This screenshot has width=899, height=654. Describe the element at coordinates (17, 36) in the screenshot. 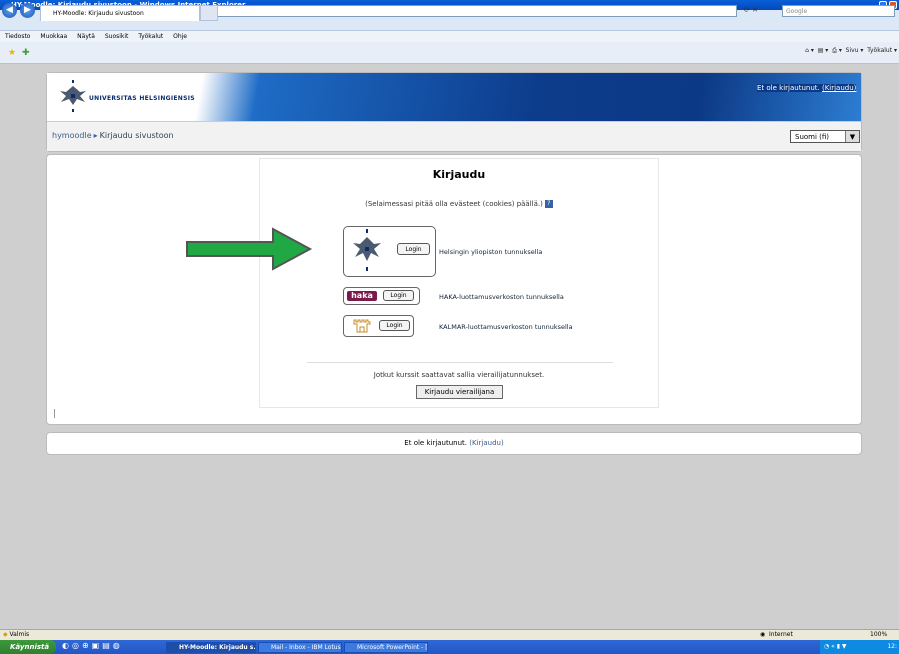

I see `menu-file: Tiedosto` at that location.